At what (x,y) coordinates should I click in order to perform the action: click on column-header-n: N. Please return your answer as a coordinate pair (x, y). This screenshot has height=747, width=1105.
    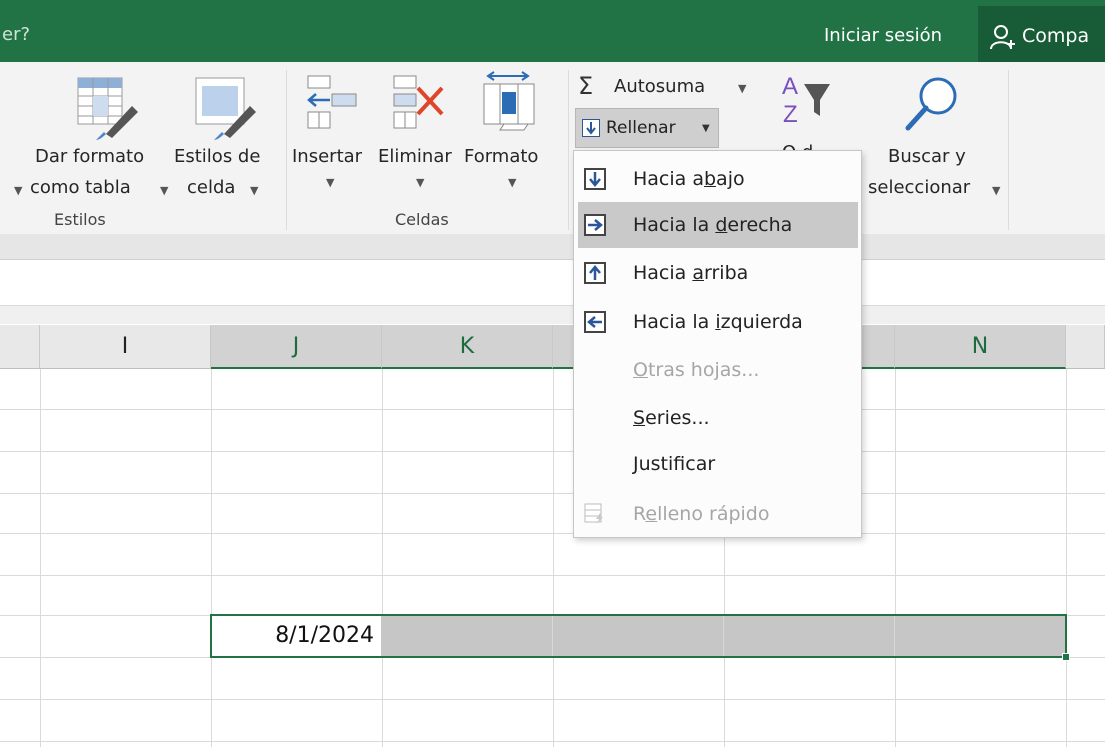
    Looking at the image, I should click on (980, 347).